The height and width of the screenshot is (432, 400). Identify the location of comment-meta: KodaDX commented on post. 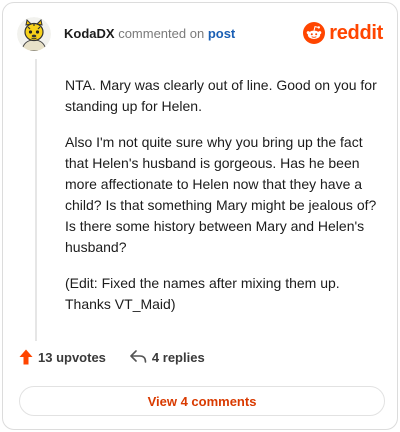
(149, 34).